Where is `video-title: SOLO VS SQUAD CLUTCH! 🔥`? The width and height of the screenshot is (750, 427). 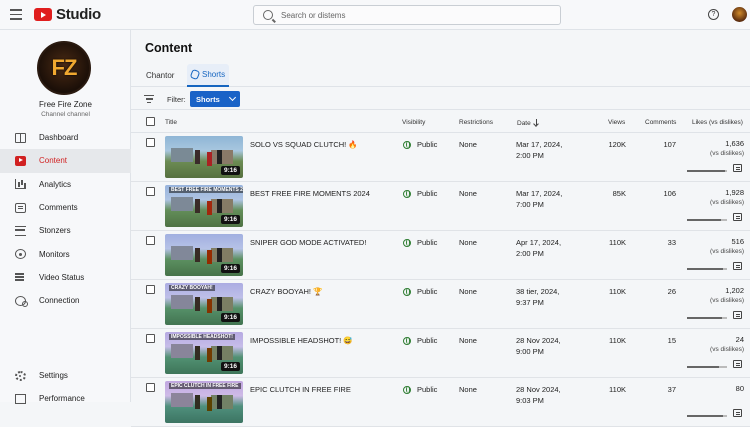 video-title: SOLO VS SQUAD CLUTCH! 🔥 is located at coordinates (304, 144).